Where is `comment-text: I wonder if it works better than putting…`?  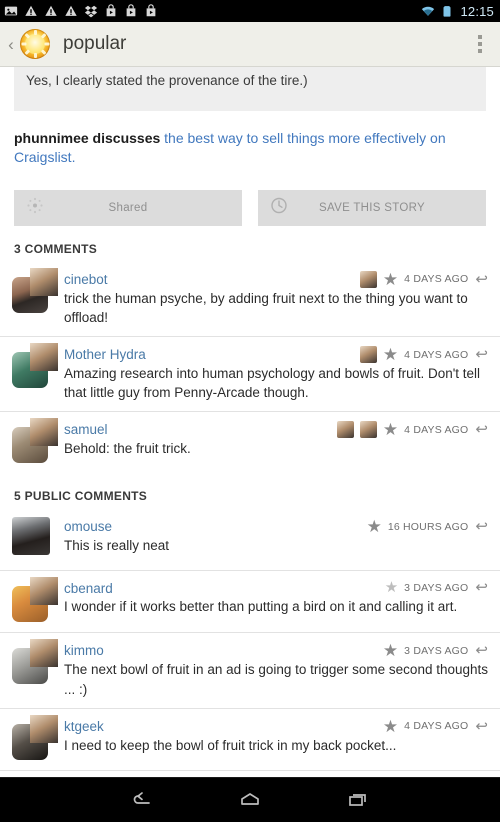
comment-text: I wonder if it works better than putting… is located at coordinates (276, 606).